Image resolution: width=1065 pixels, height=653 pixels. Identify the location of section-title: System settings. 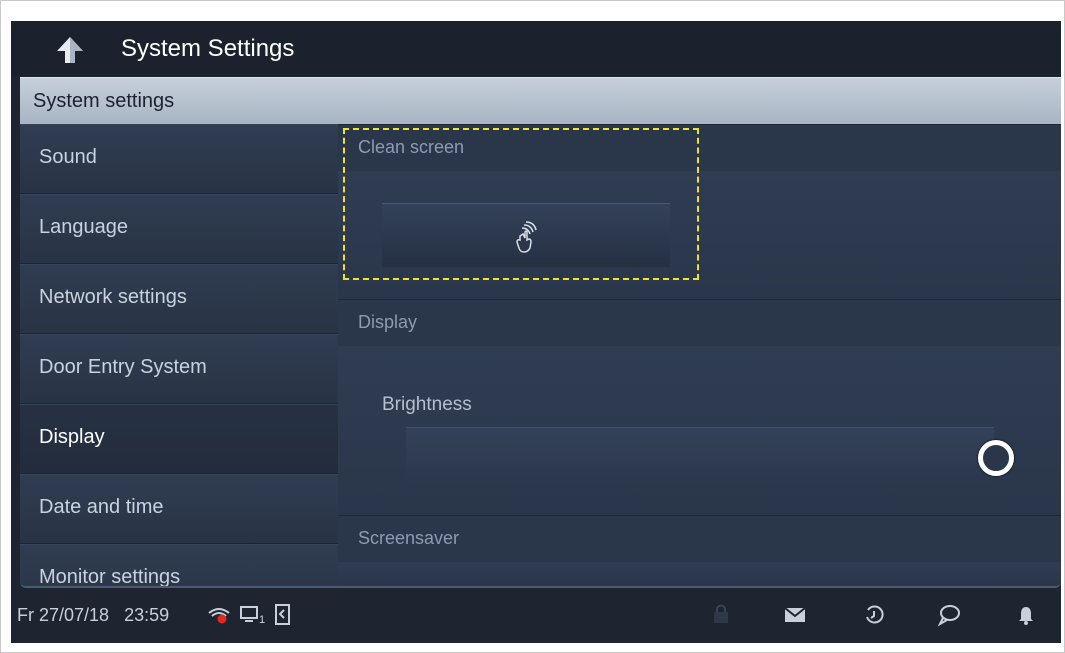
(104, 101).